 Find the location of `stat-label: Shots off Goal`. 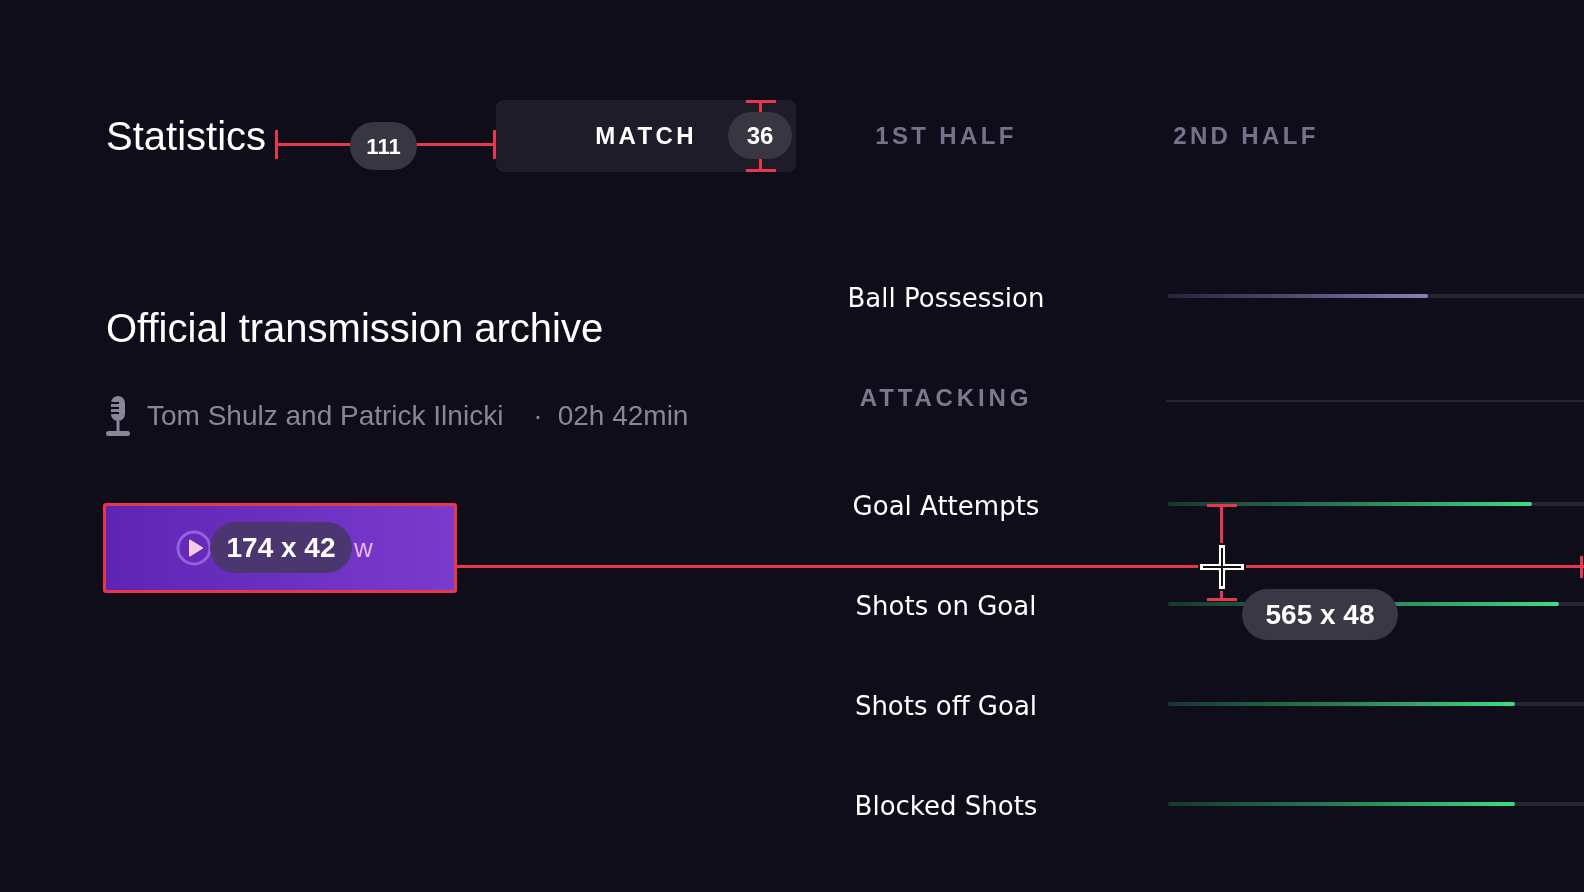

stat-label: Shots off Goal is located at coordinates (946, 706).